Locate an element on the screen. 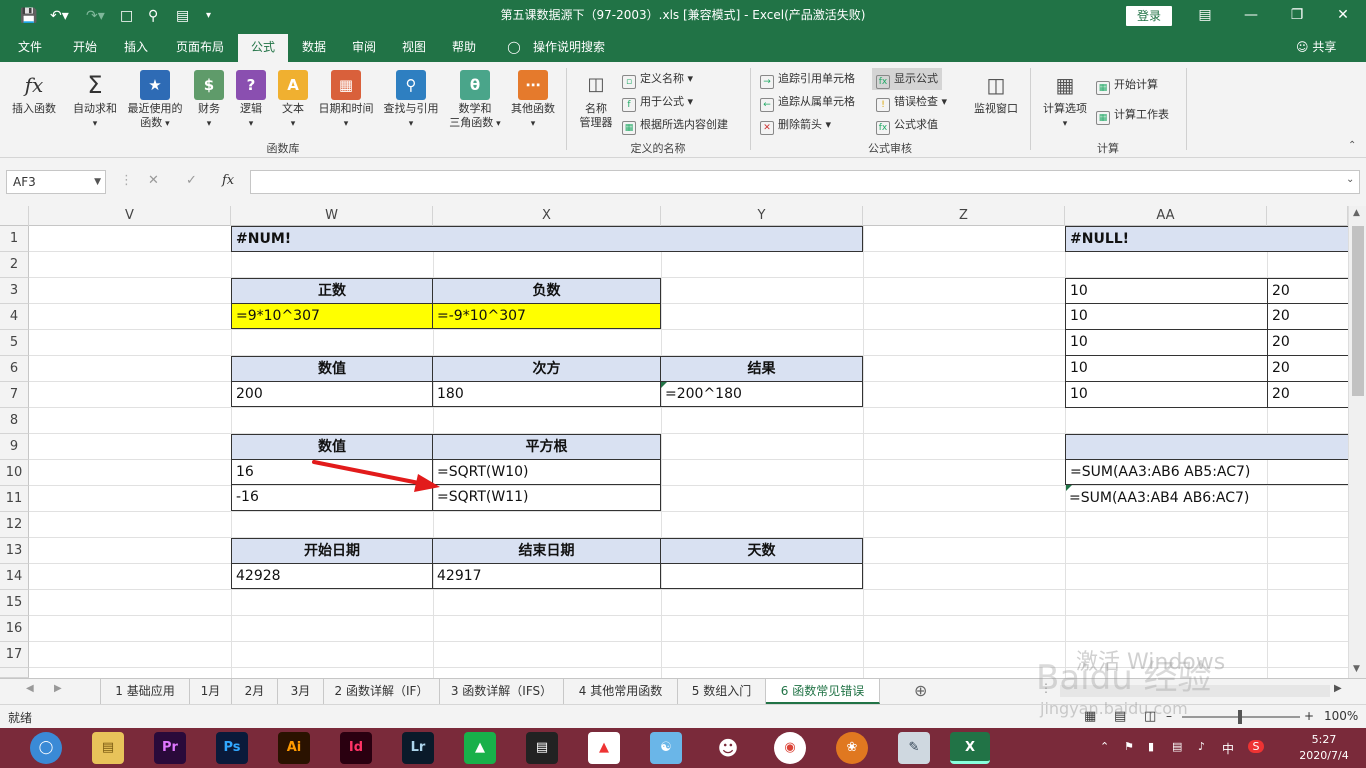  sheet-tab: 5 数组入门 is located at coordinates (722, 691).